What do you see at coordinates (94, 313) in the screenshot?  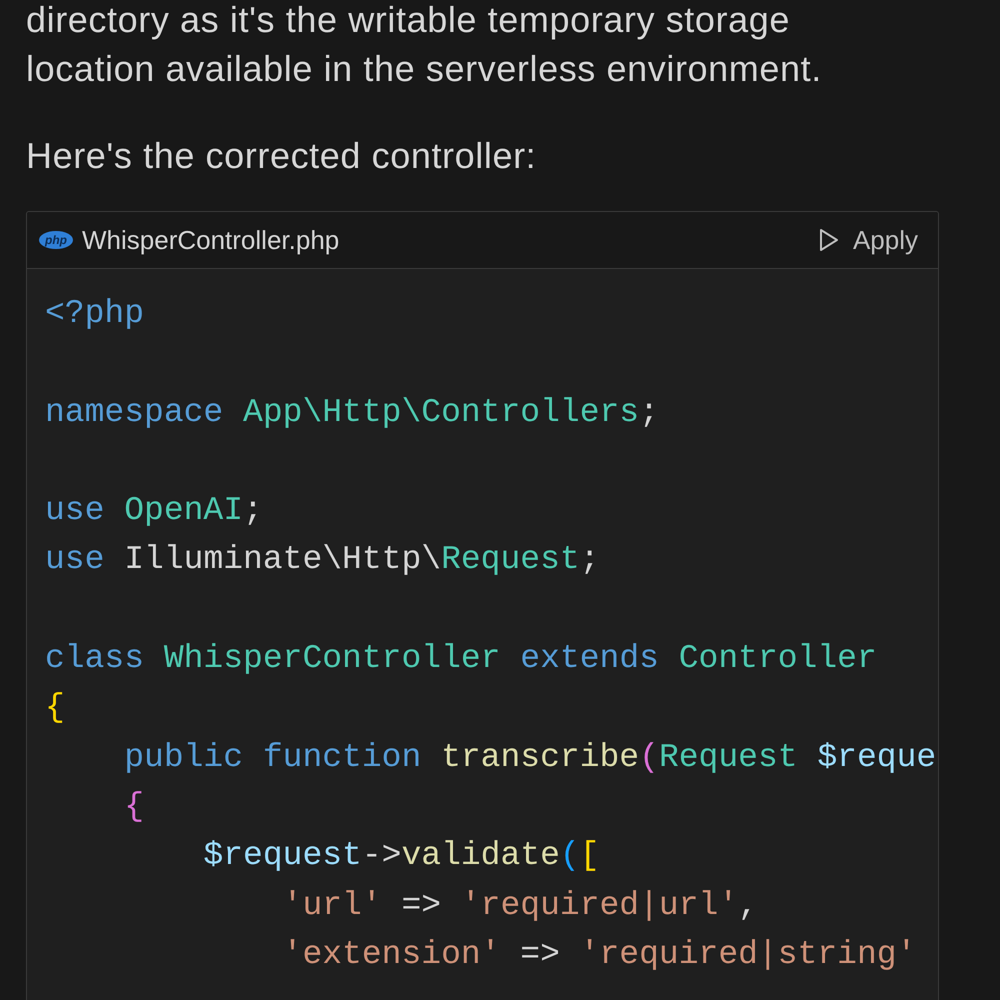 I see `code-line: <?php` at bounding box center [94, 313].